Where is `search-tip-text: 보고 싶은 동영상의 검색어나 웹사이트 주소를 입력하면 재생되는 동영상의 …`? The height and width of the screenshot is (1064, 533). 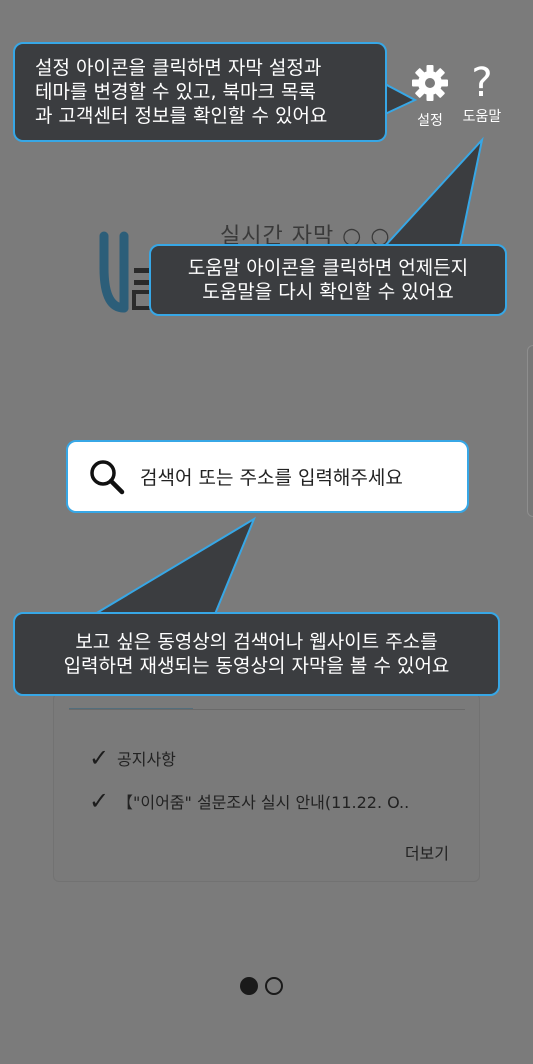 search-tip-text: 보고 싶은 동영상의 검색어나 웹사이트 주소를 입력하면 재생되는 동영상의 … is located at coordinates (256, 654).